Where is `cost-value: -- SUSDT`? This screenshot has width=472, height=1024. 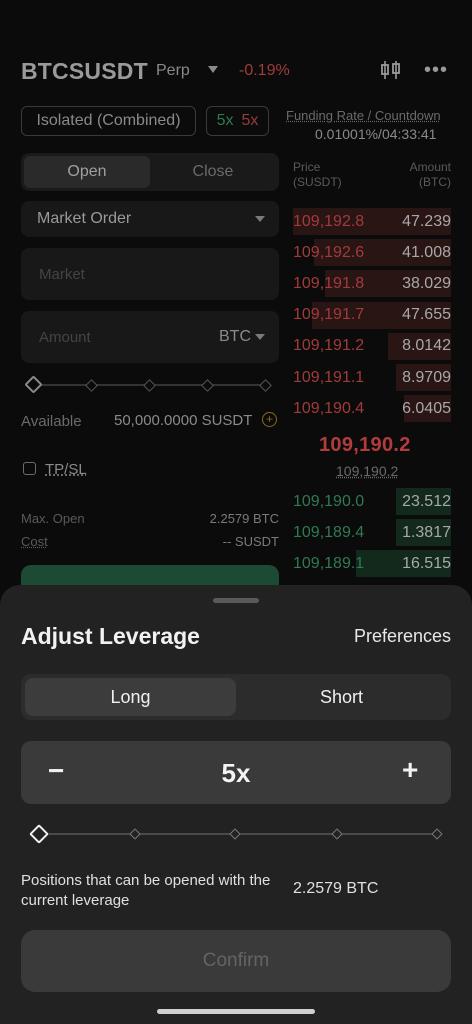 cost-value: -- SUSDT is located at coordinates (250, 541).